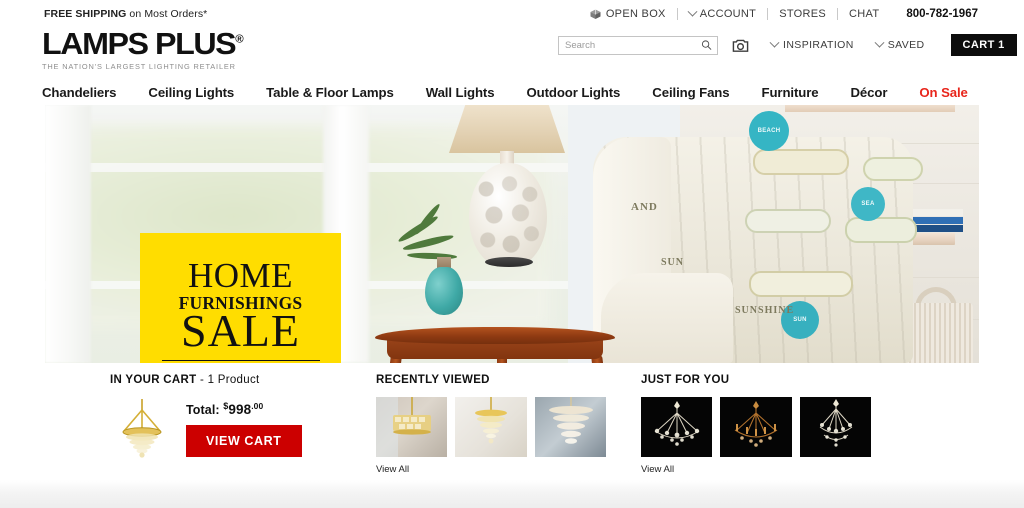 This screenshot has height=508, width=1024. I want to click on saved-menu: SAVED, so click(899, 44).